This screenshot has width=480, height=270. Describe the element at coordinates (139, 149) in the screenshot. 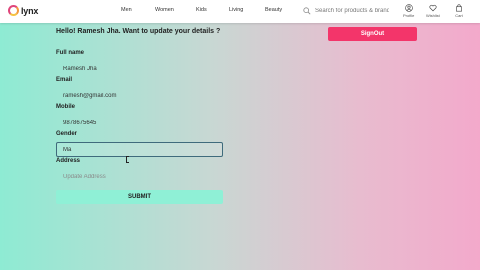

I see `gender-field` at that location.